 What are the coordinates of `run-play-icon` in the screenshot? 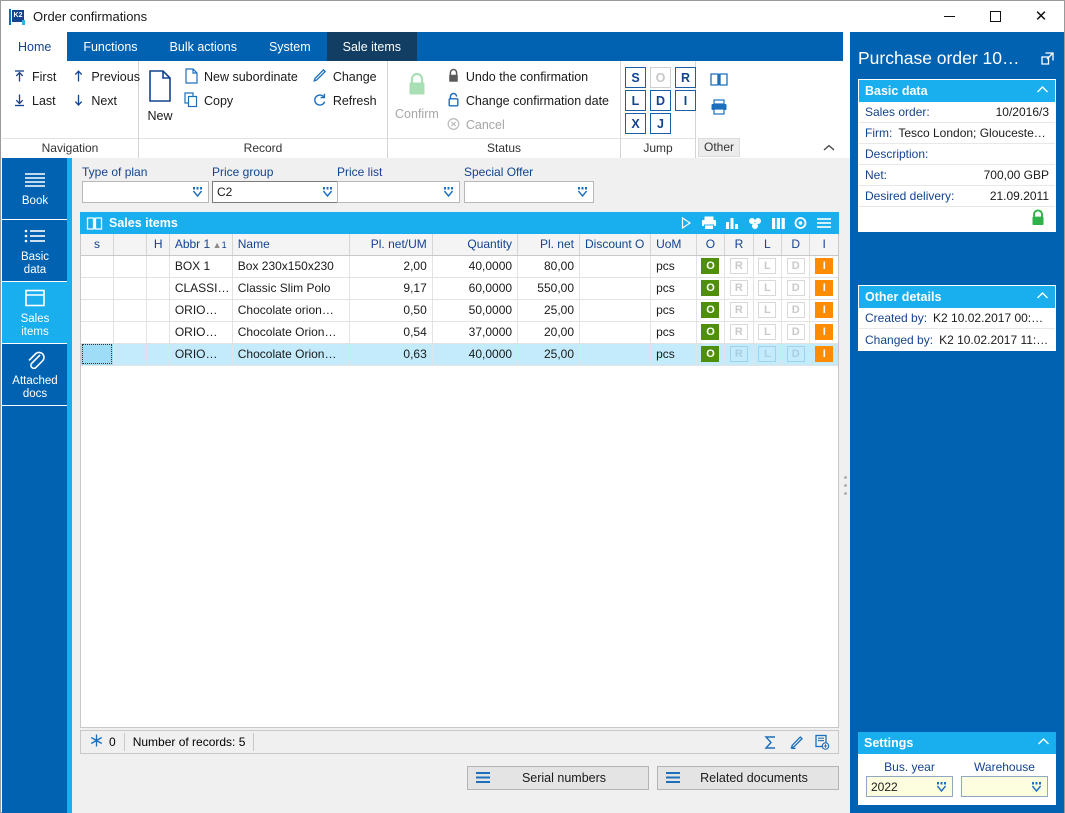 It's located at (686, 223).